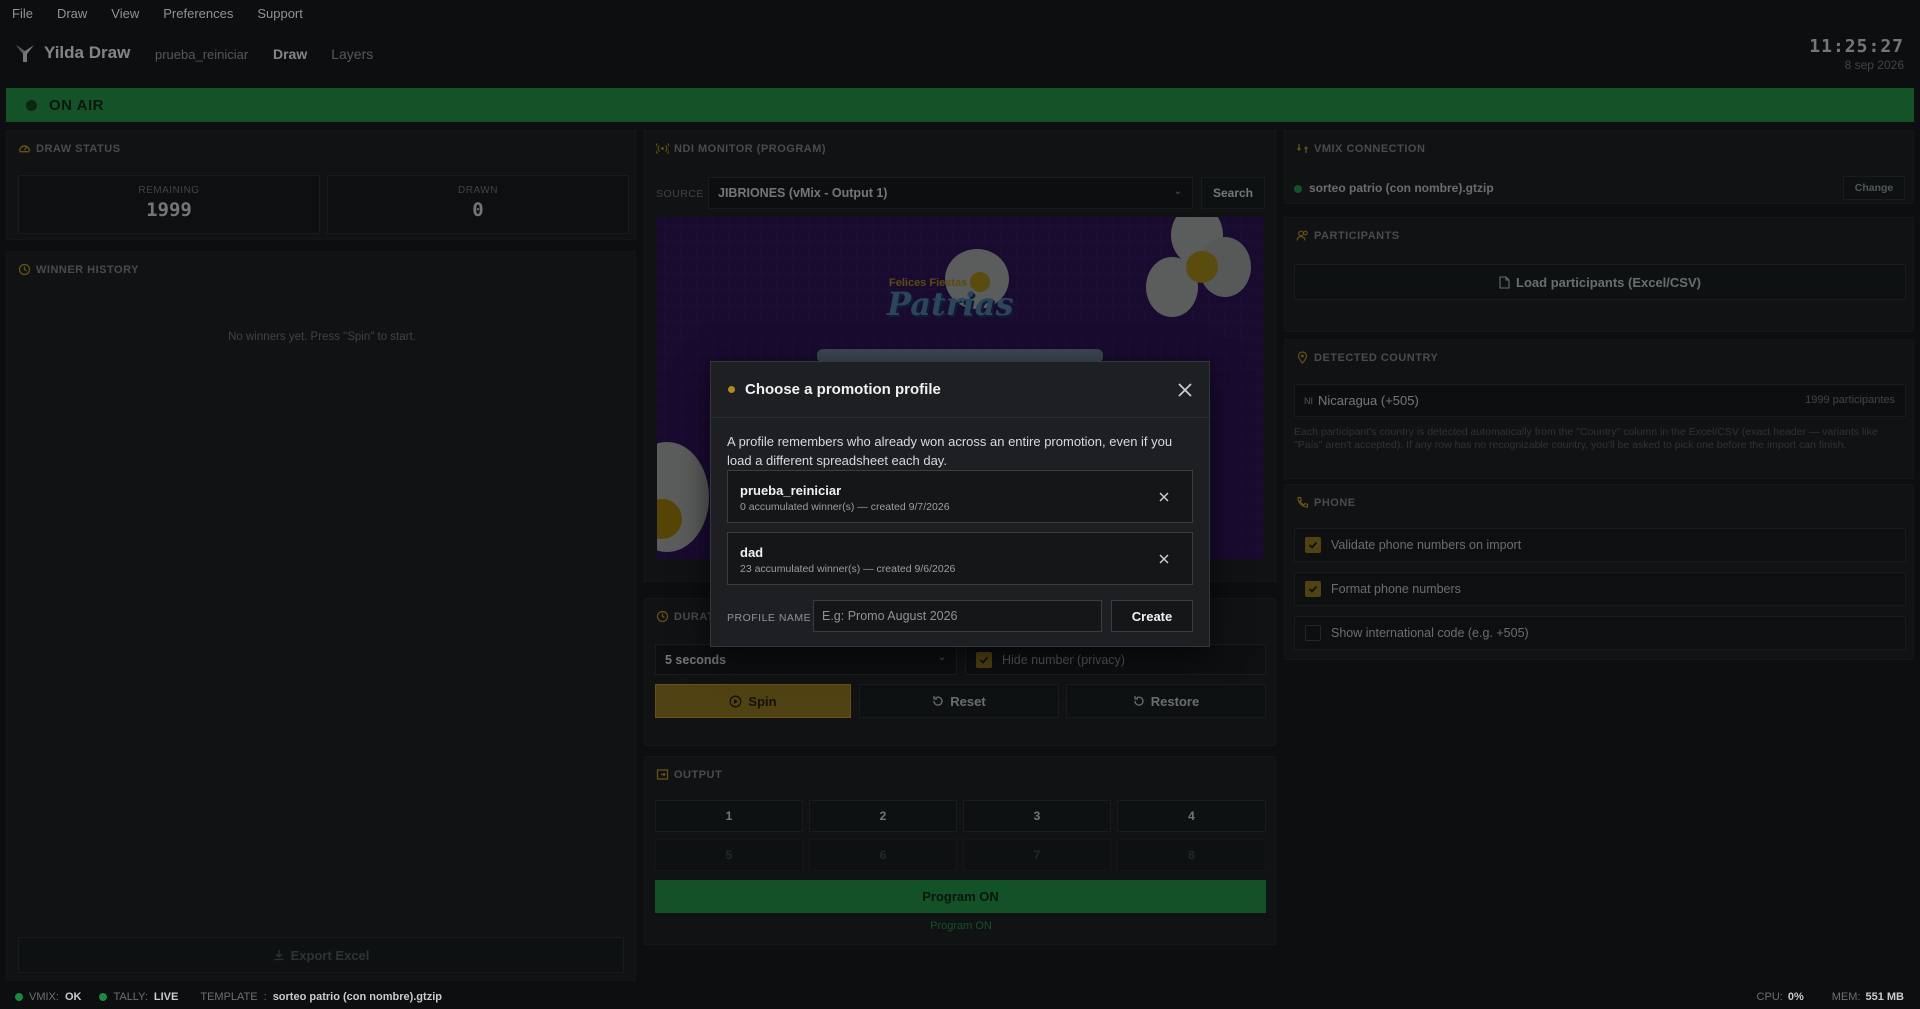 Image resolution: width=1920 pixels, height=1009 pixels. What do you see at coordinates (1600, 282) in the screenshot?
I see `load-participants-button: Load participants (Excel/CSV)` at bounding box center [1600, 282].